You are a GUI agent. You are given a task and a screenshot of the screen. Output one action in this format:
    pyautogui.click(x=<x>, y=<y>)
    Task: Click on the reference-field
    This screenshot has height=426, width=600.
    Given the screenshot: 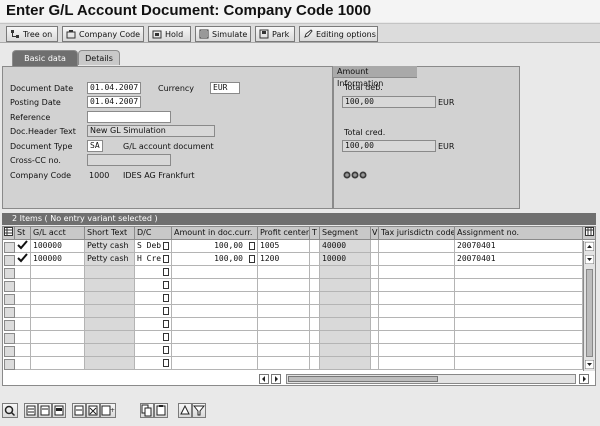 What is the action you would take?
    pyautogui.click(x=129, y=117)
    